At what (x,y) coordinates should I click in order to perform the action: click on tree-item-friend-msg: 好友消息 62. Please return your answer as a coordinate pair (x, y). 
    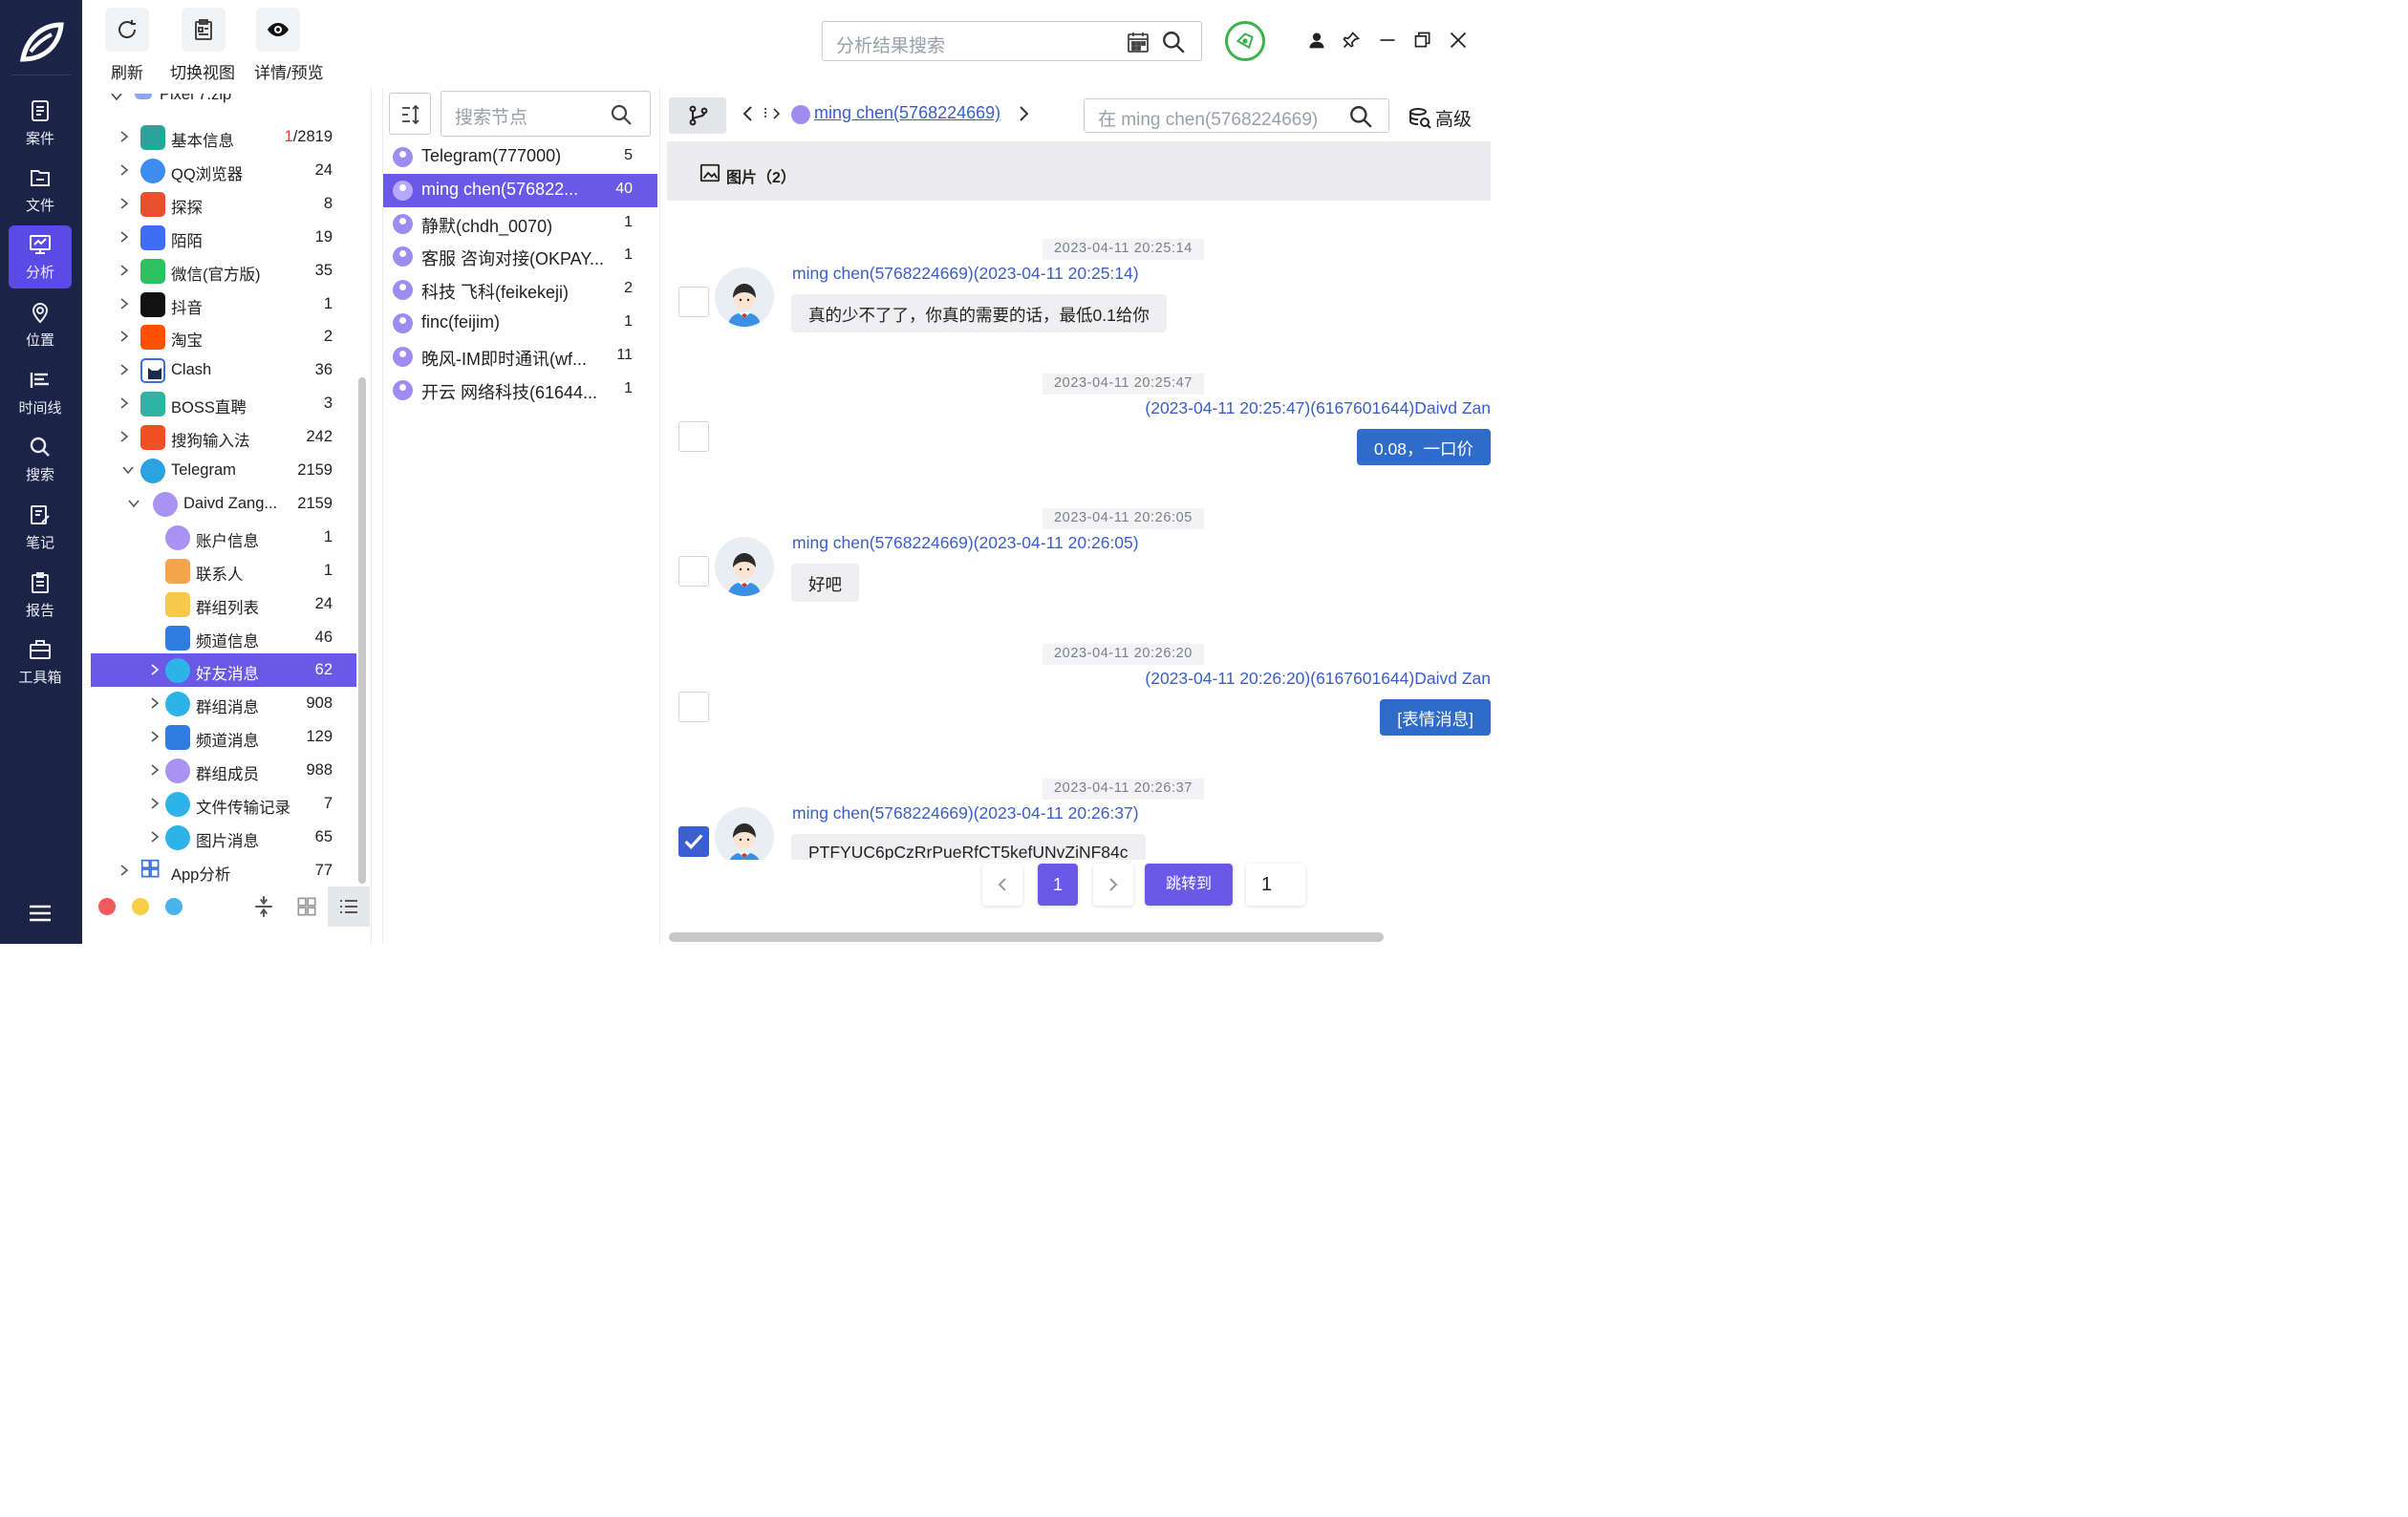
    Looking at the image, I should click on (224, 670).